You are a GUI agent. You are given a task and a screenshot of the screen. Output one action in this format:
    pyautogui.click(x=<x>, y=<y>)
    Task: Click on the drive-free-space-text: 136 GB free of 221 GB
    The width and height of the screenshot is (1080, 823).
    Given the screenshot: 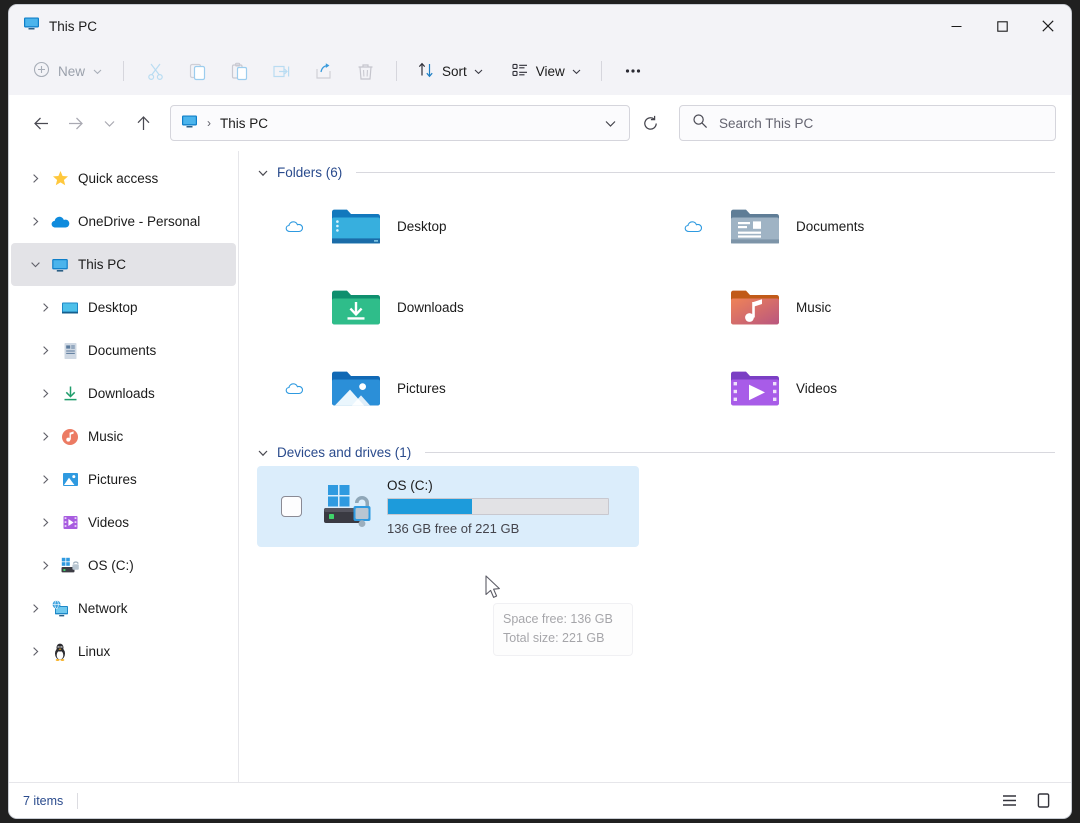 What is the action you would take?
    pyautogui.click(x=453, y=528)
    